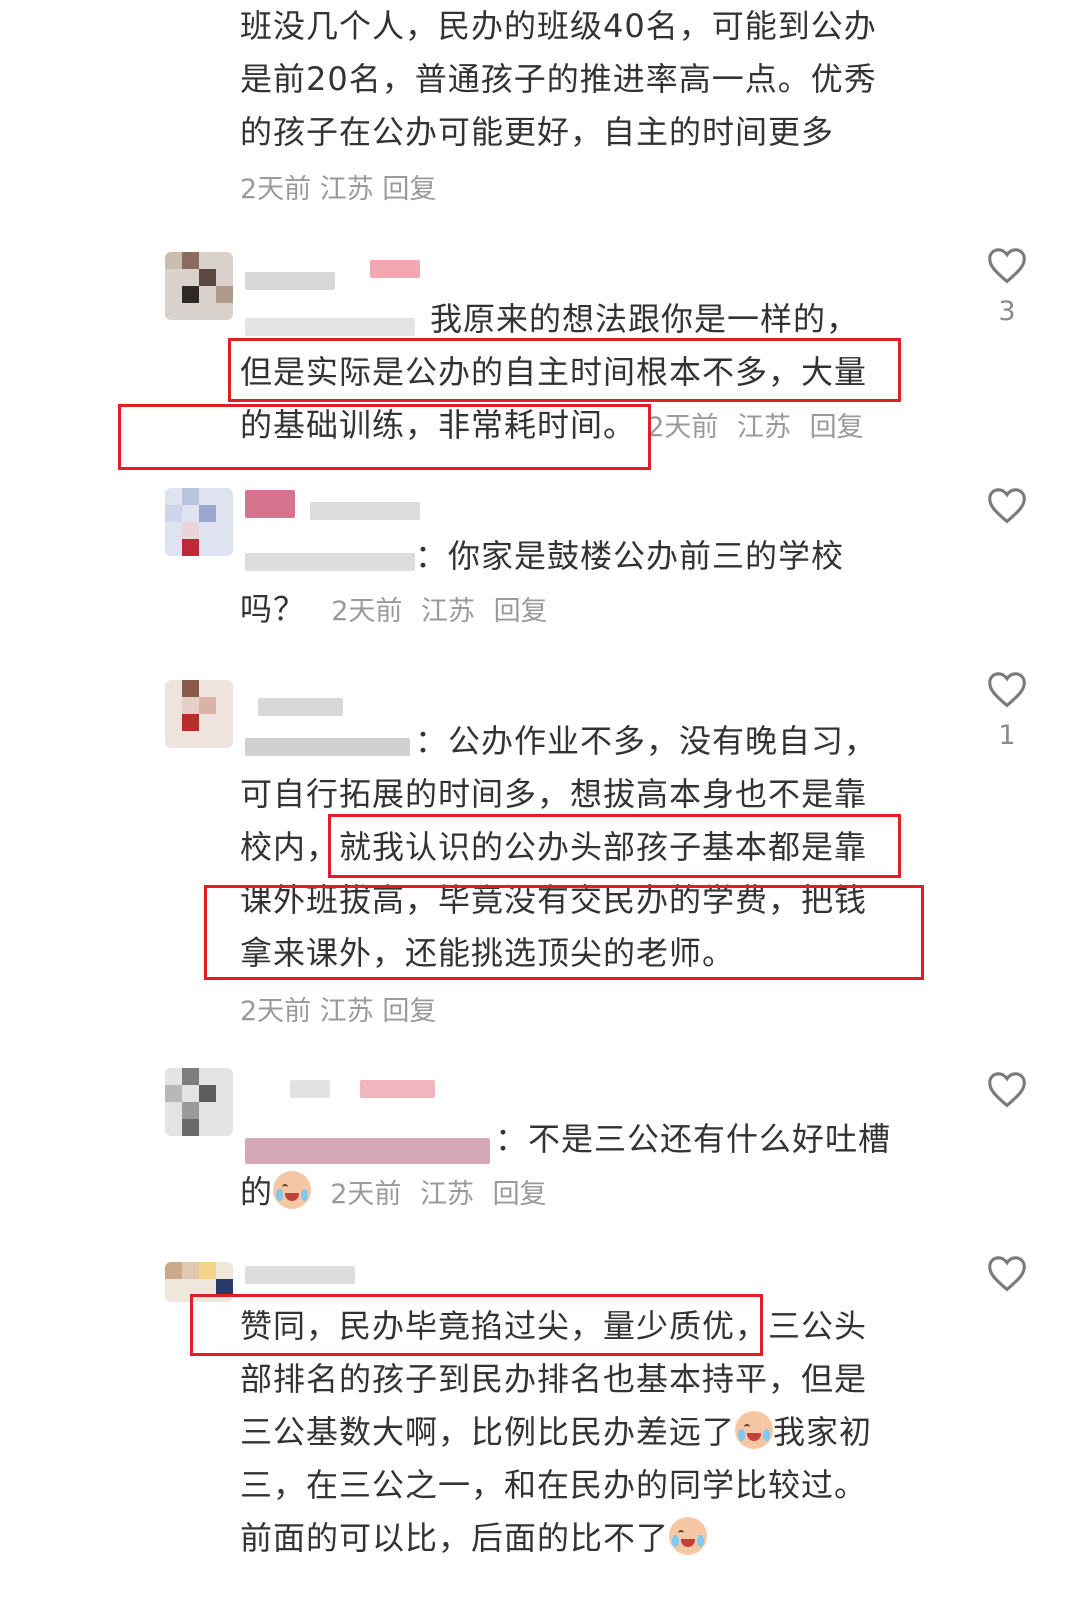 The image size is (1080, 1620). I want to click on comment-6-line-3: 三公基数大啊，比例比民办差远了 我家初, so click(556, 1432).